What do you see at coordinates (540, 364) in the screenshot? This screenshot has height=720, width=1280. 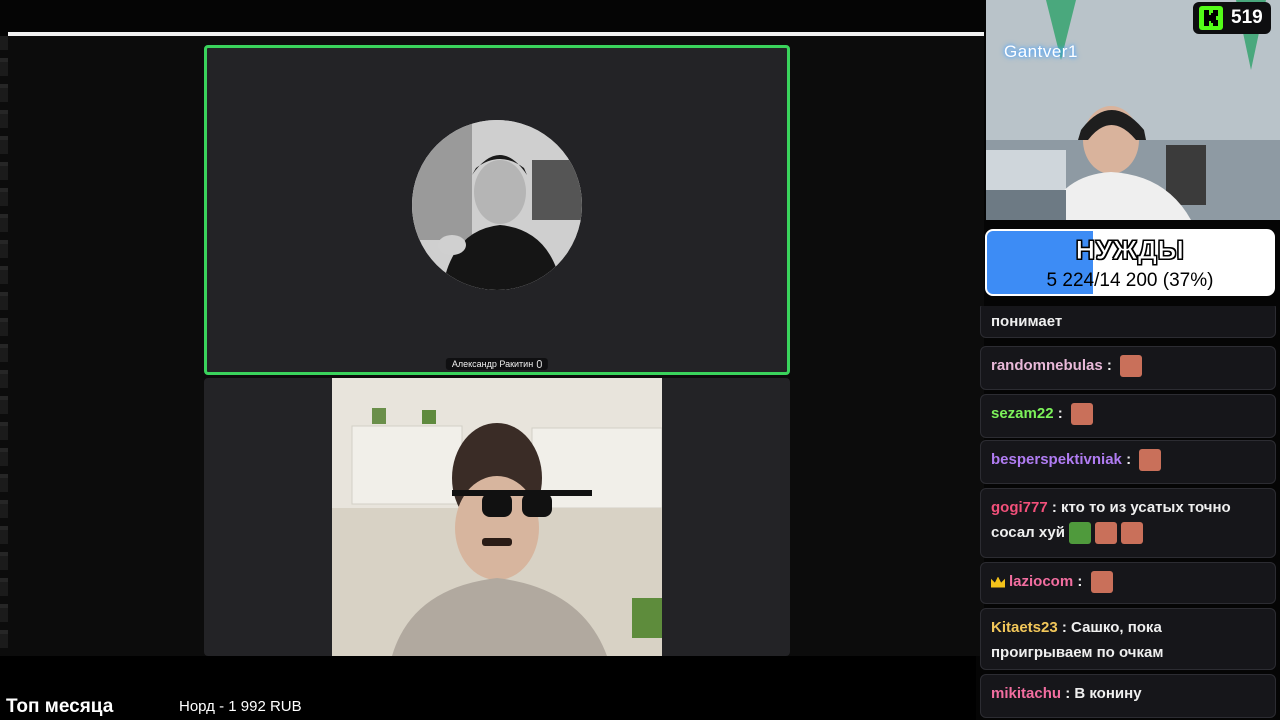 I see `microphone-icon` at bounding box center [540, 364].